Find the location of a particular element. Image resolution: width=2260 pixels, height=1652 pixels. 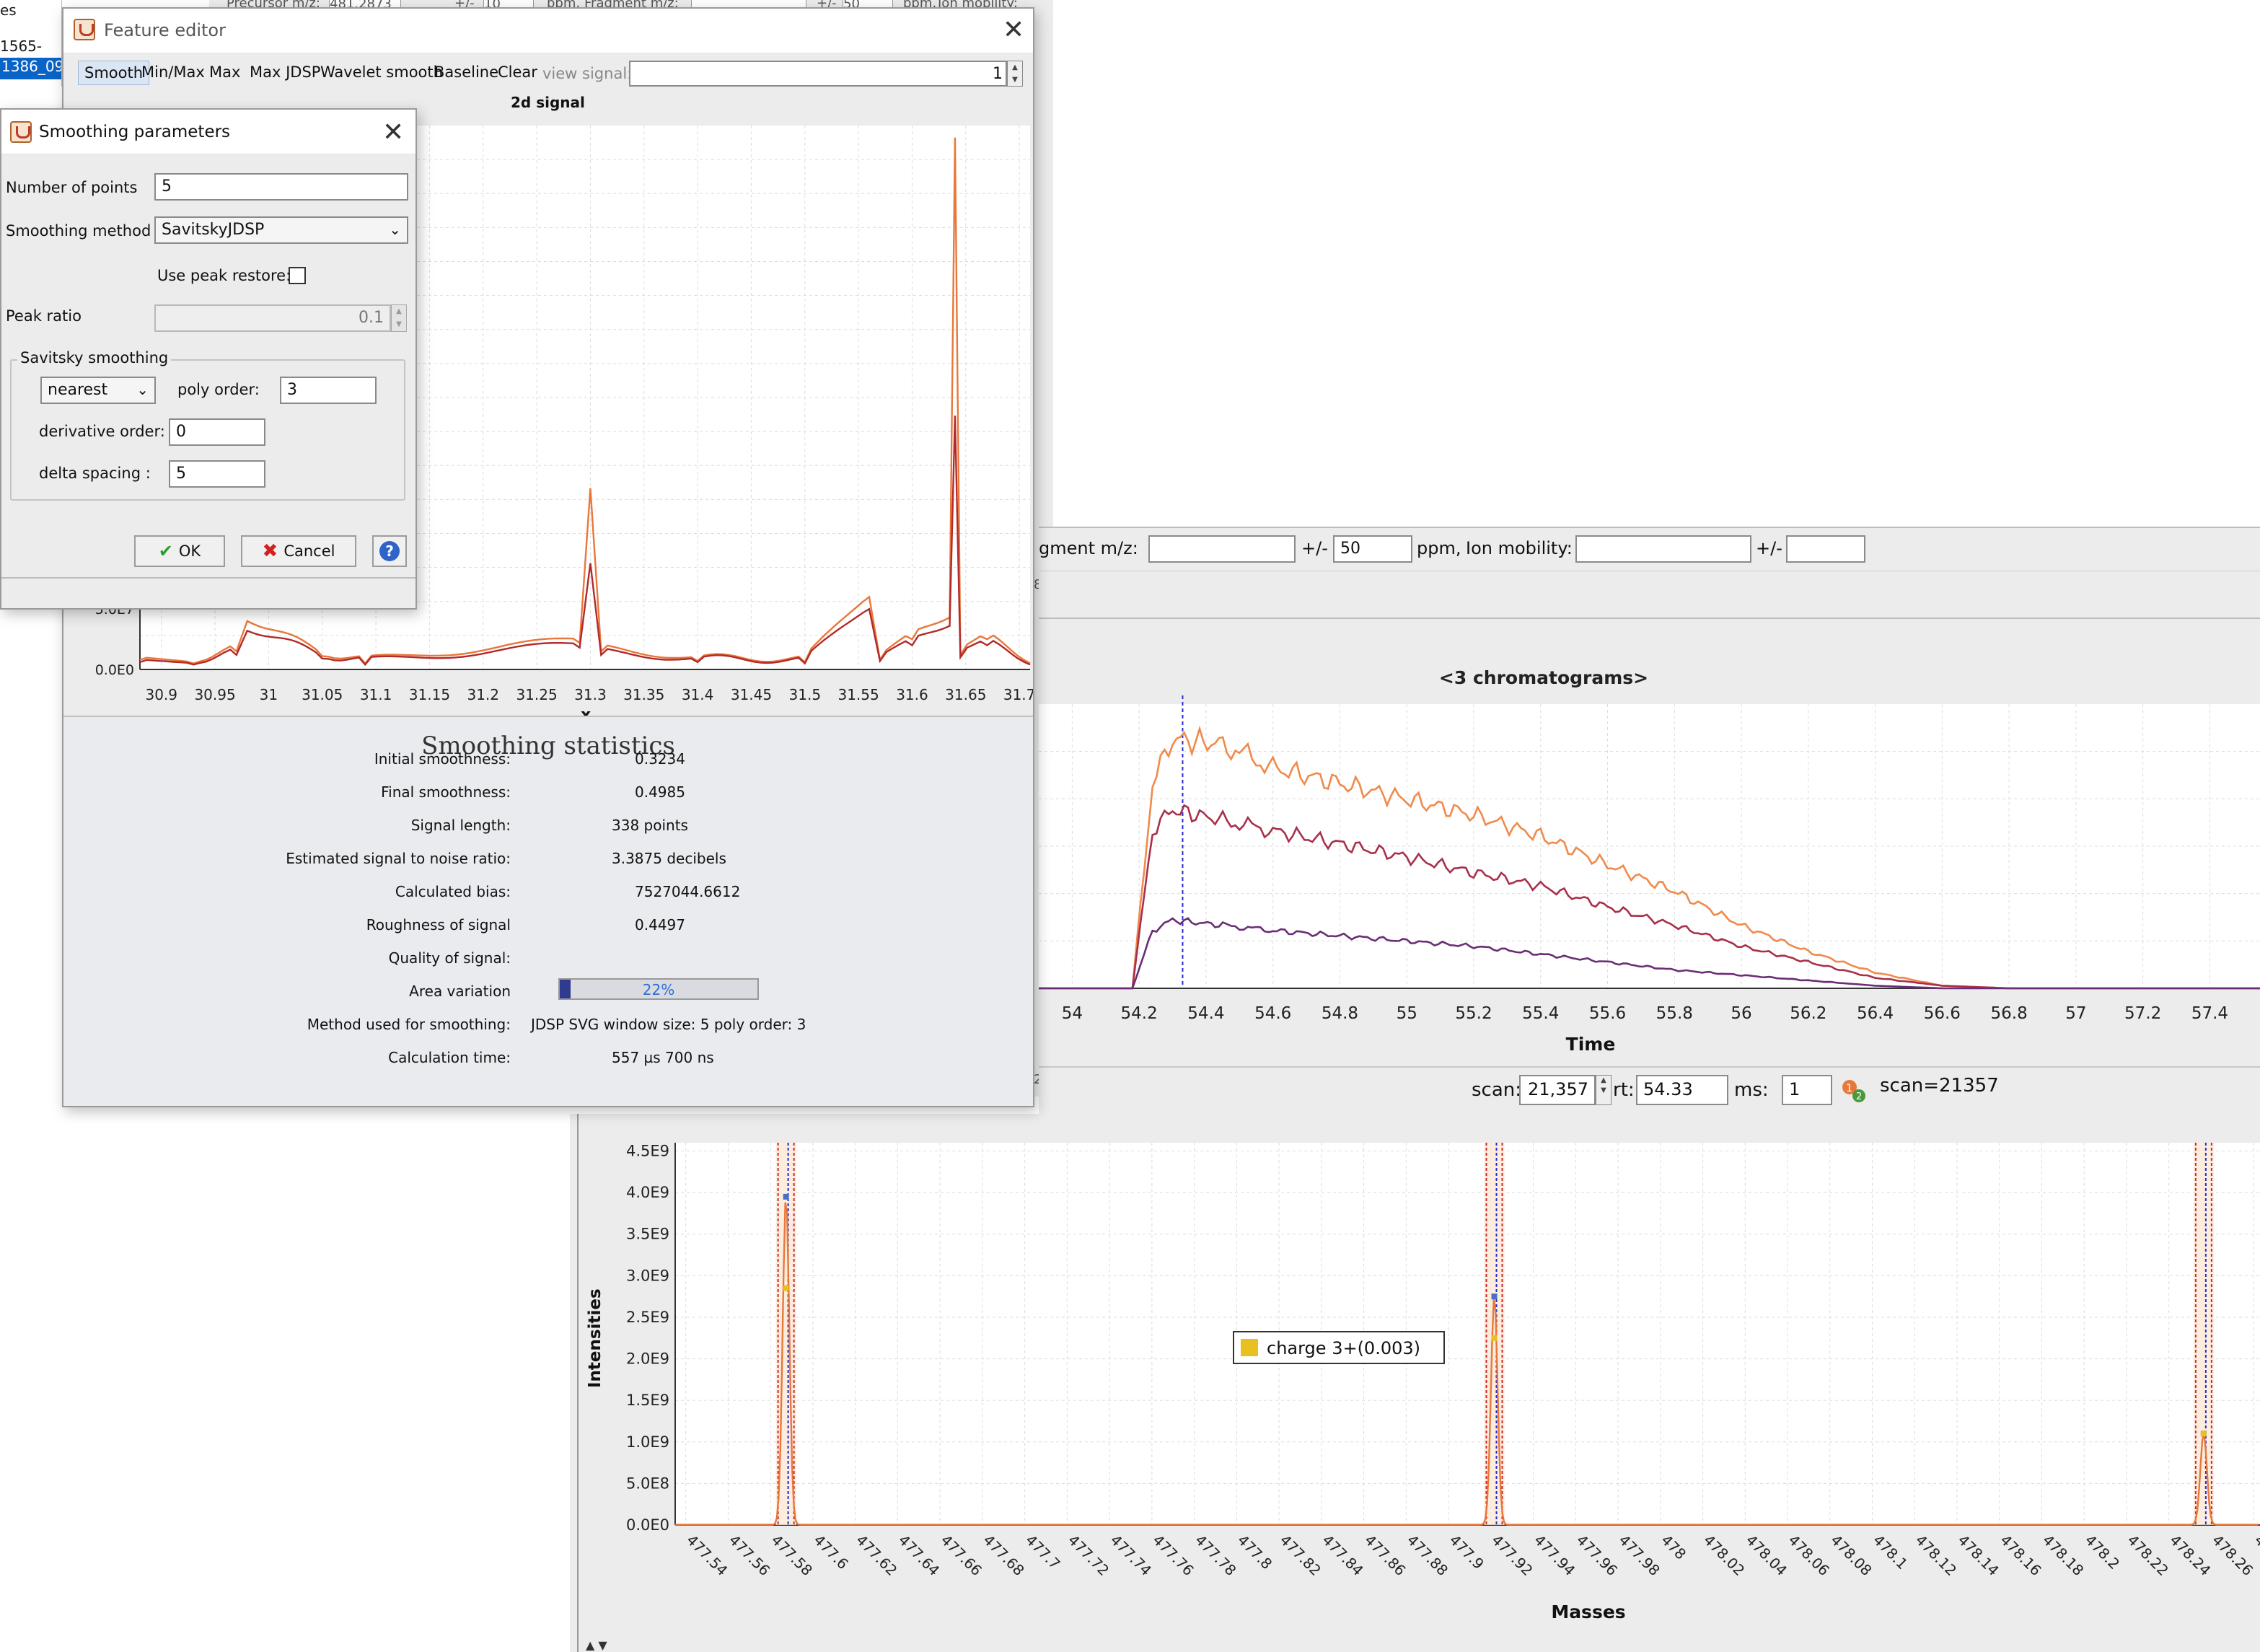

view-signal-label: view signal: is located at coordinates (587, 73).